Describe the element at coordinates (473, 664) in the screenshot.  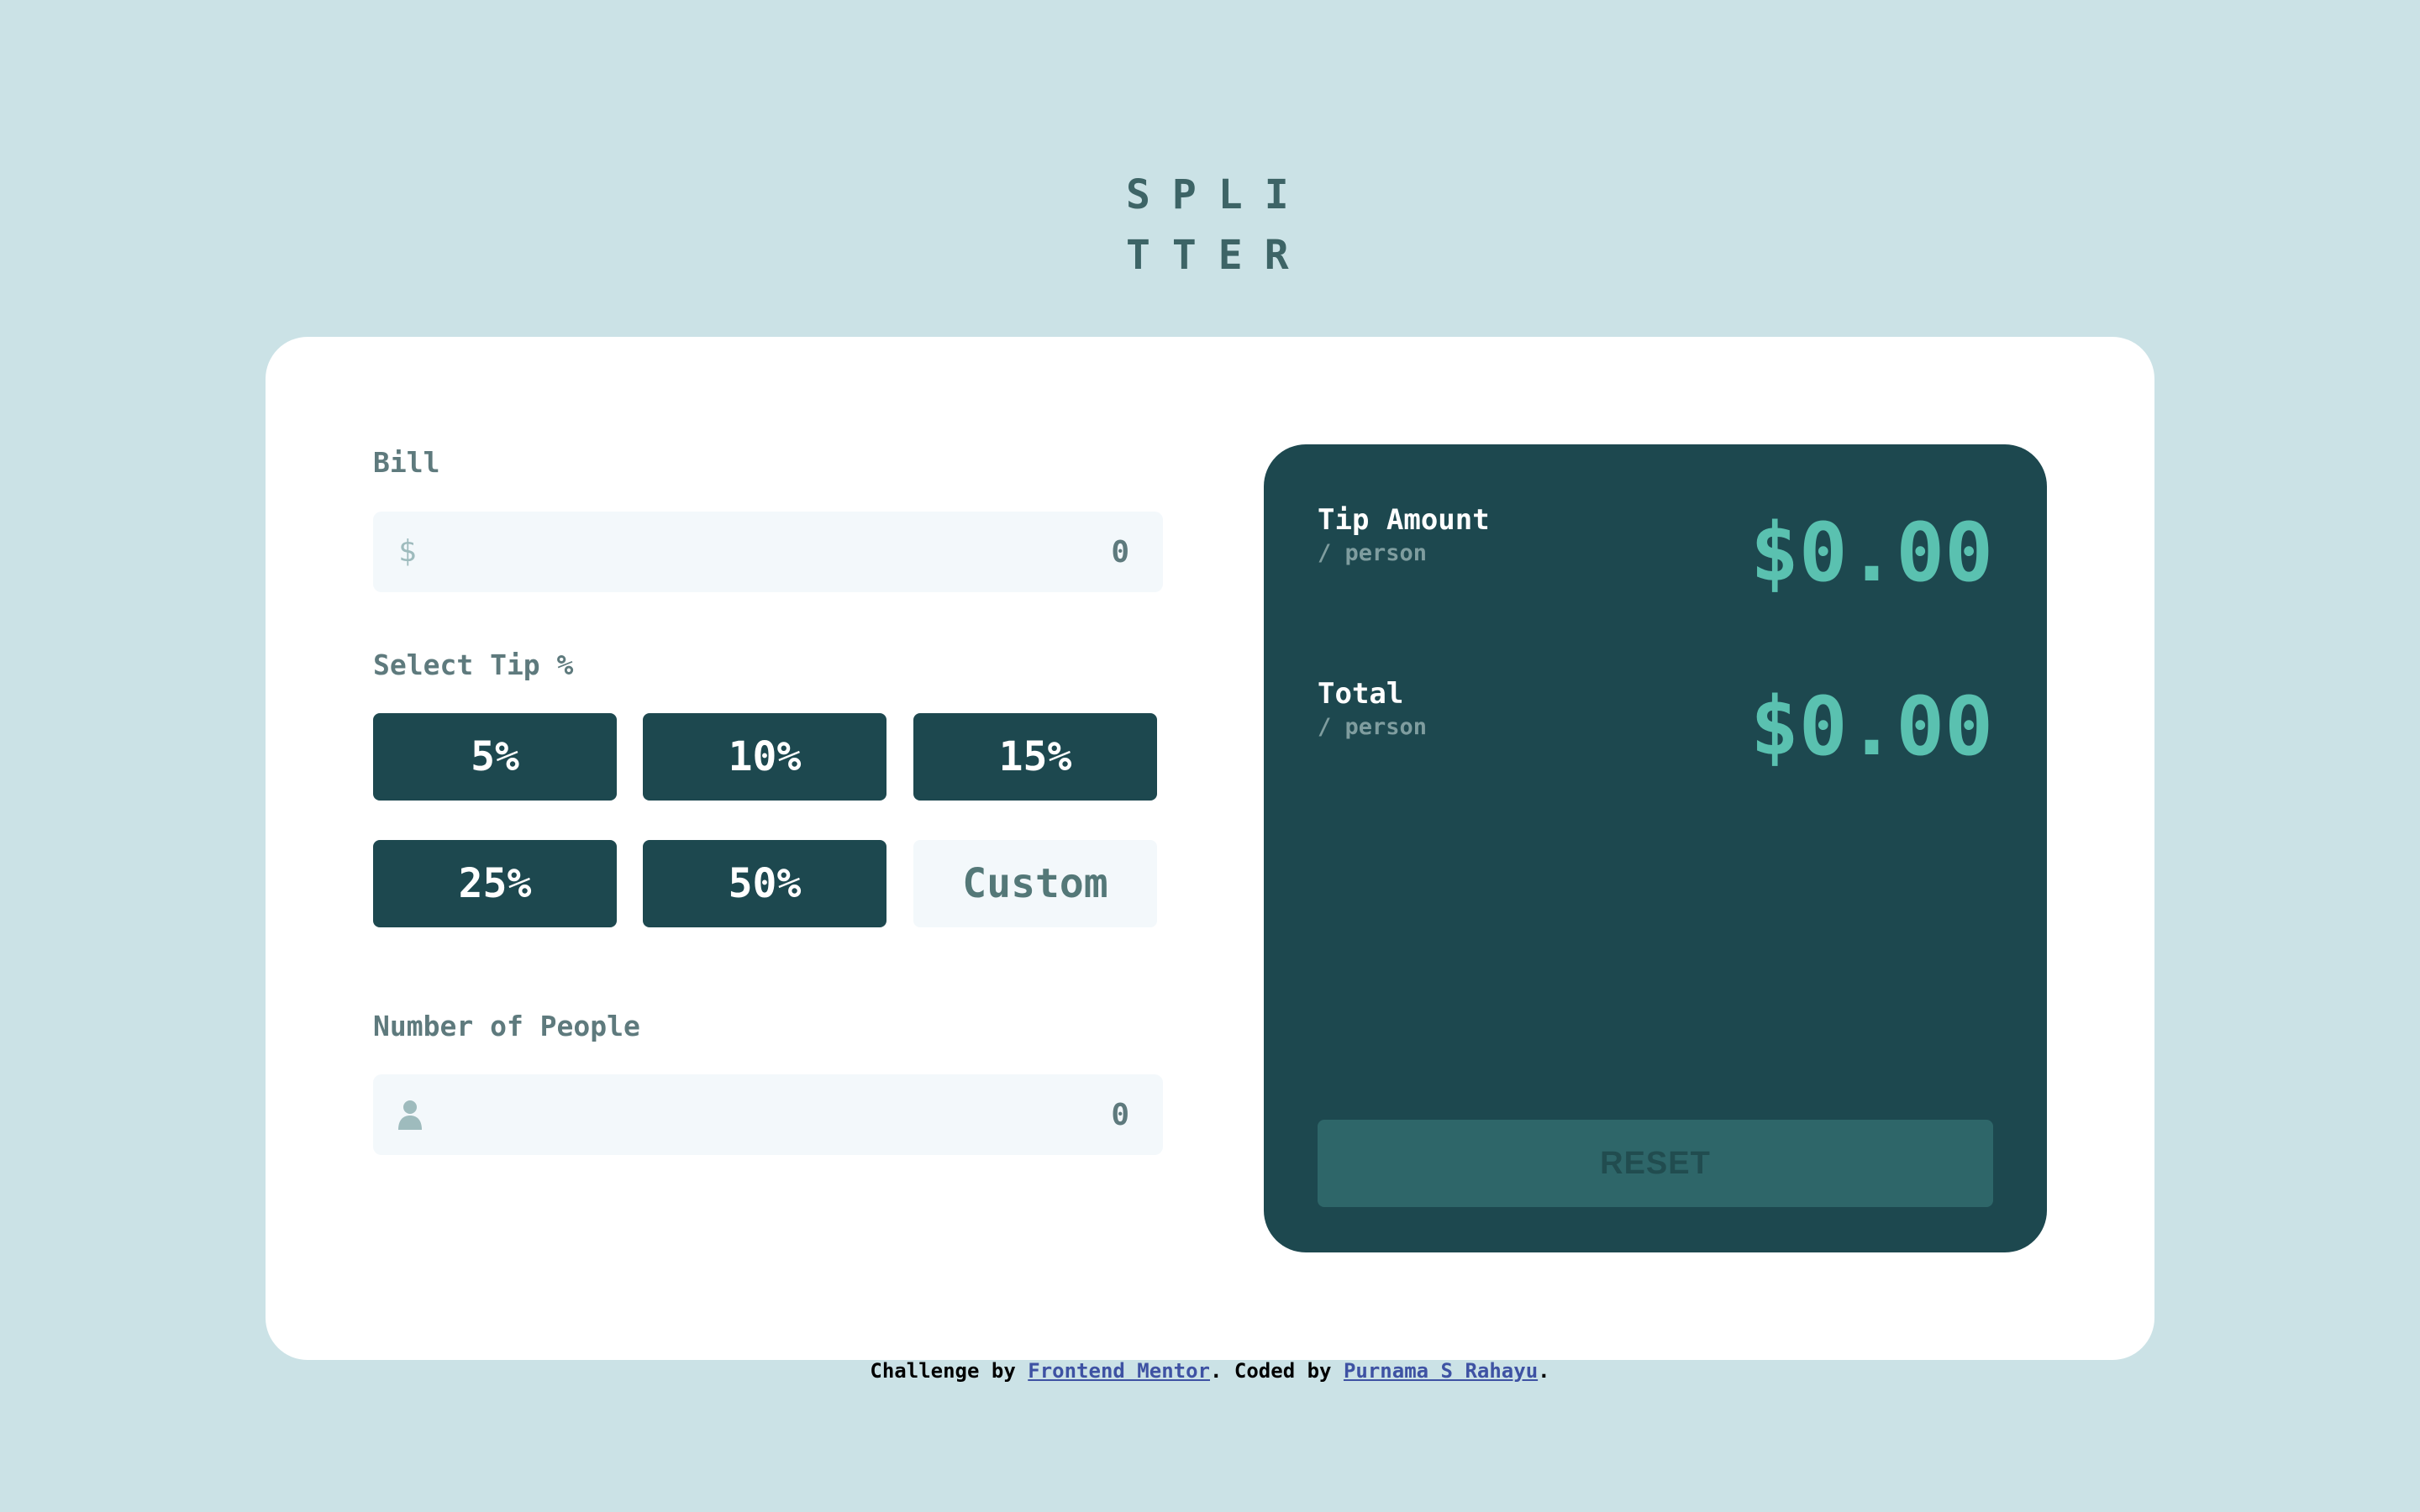
I see `select-tip-label: Select Tip %` at that location.